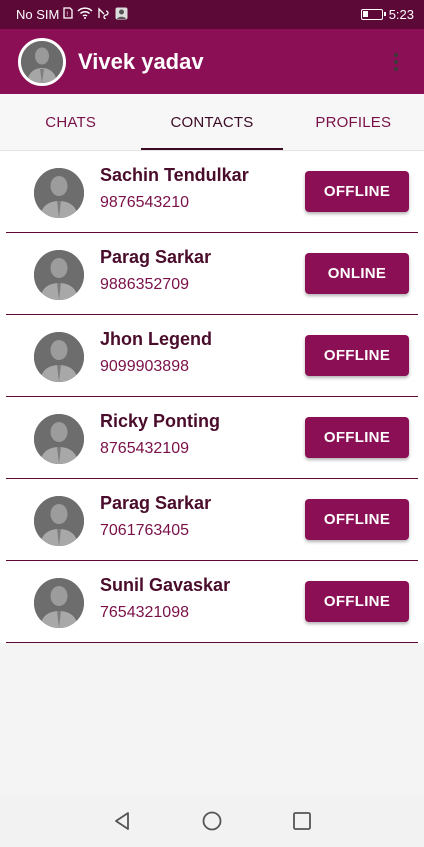  What do you see at coordinates (396, 62) in the screenshot?
I see `more-vert-icon` at bounding box center [396, 62].